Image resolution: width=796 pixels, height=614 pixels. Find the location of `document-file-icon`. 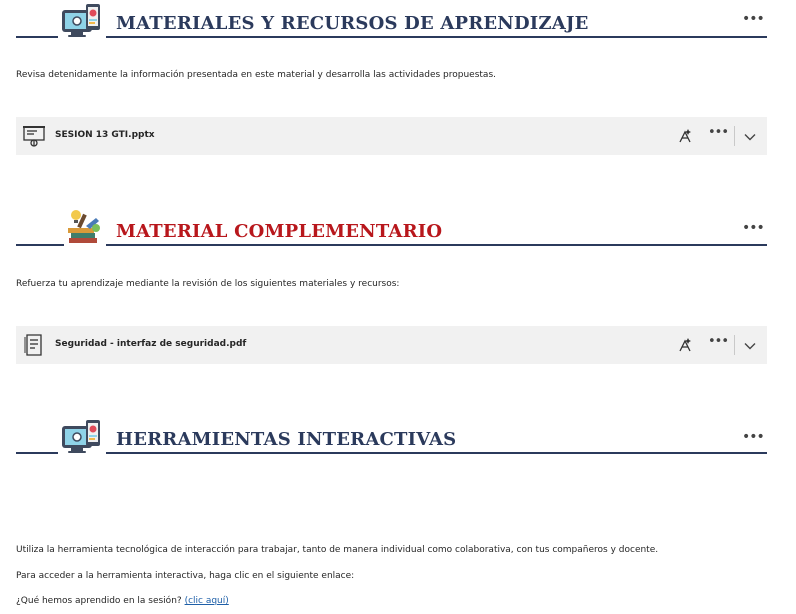

document-file-icon is located at coordinates (34, 345).